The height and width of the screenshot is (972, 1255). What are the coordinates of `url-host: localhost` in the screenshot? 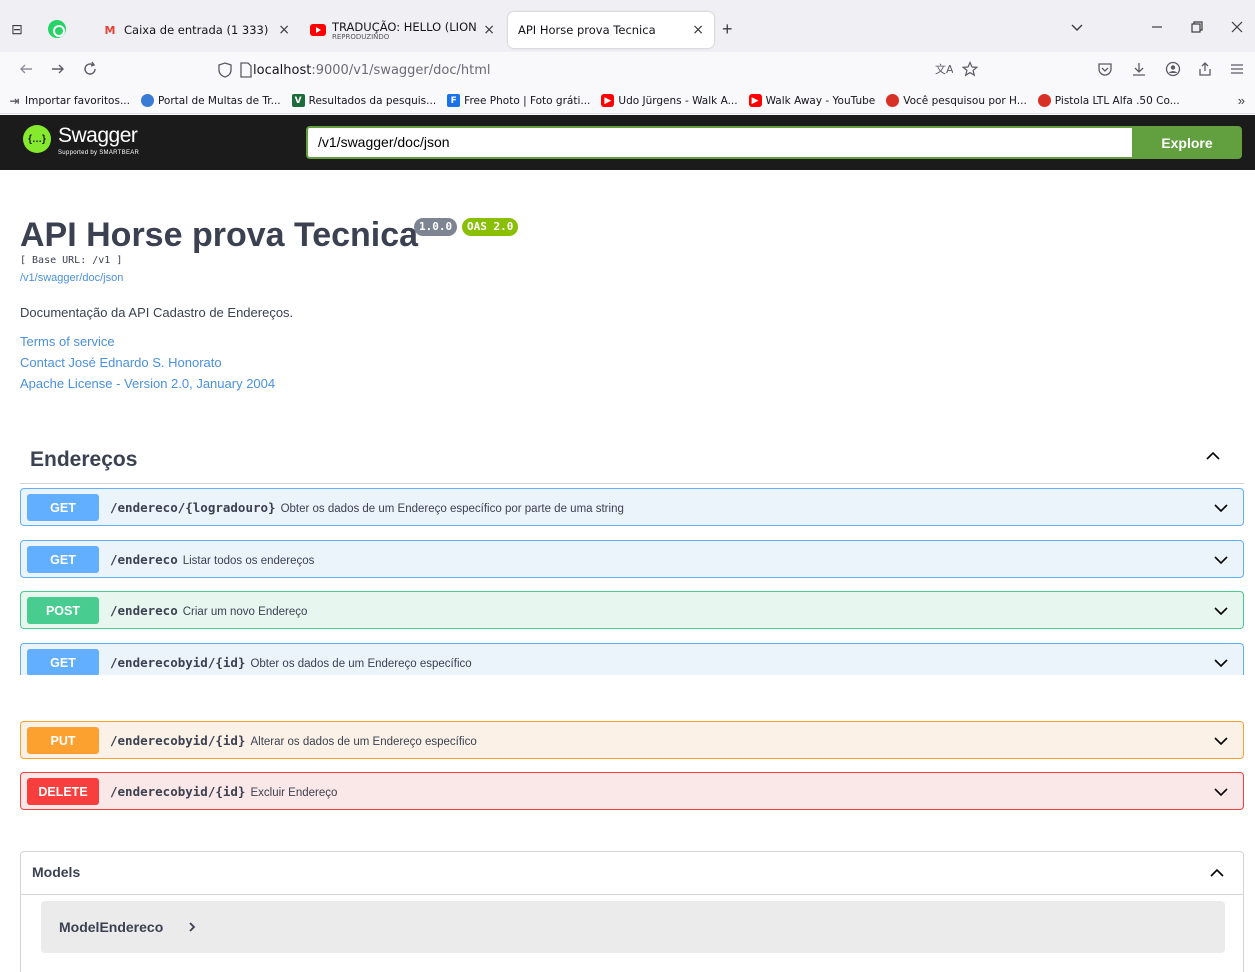 It's located at (282, 70).